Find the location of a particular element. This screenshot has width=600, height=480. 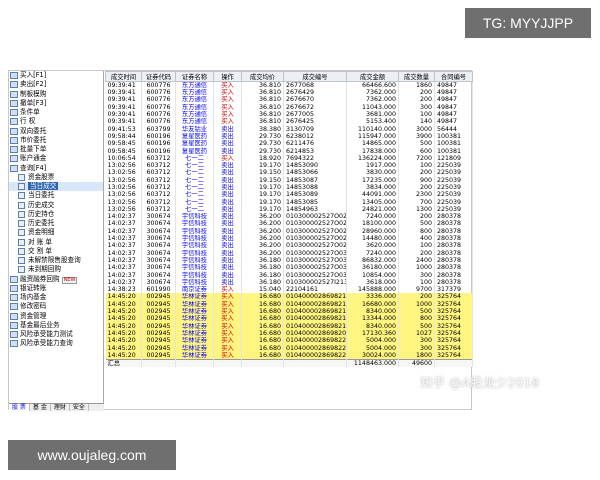

sidebar-item: 当日委托 is located at coordinates (56, 195).